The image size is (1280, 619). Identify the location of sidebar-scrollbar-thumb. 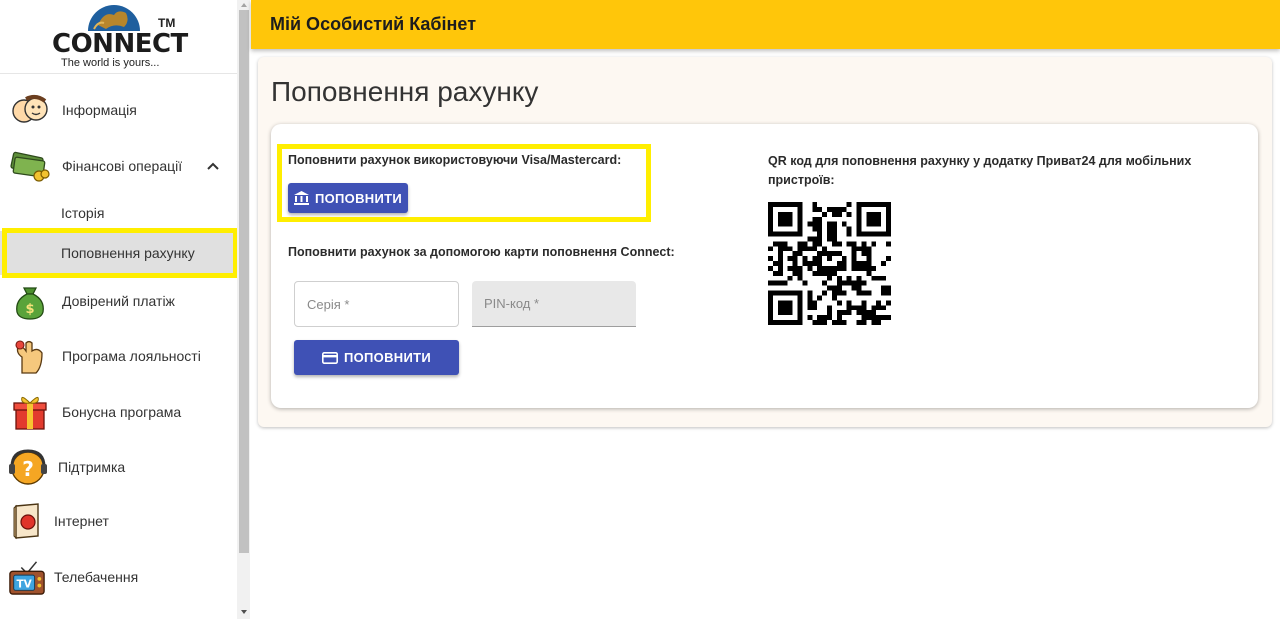
(244, 281).